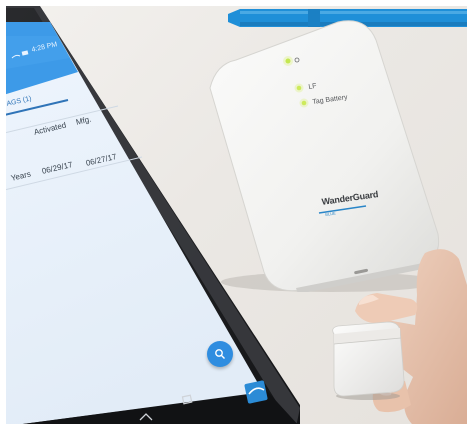 This screenshot has width=467, height=427. What do you see at coordinates (313, 86) in the screenshot?
I see `lf-label: LF` at bounding box center [313, 86].